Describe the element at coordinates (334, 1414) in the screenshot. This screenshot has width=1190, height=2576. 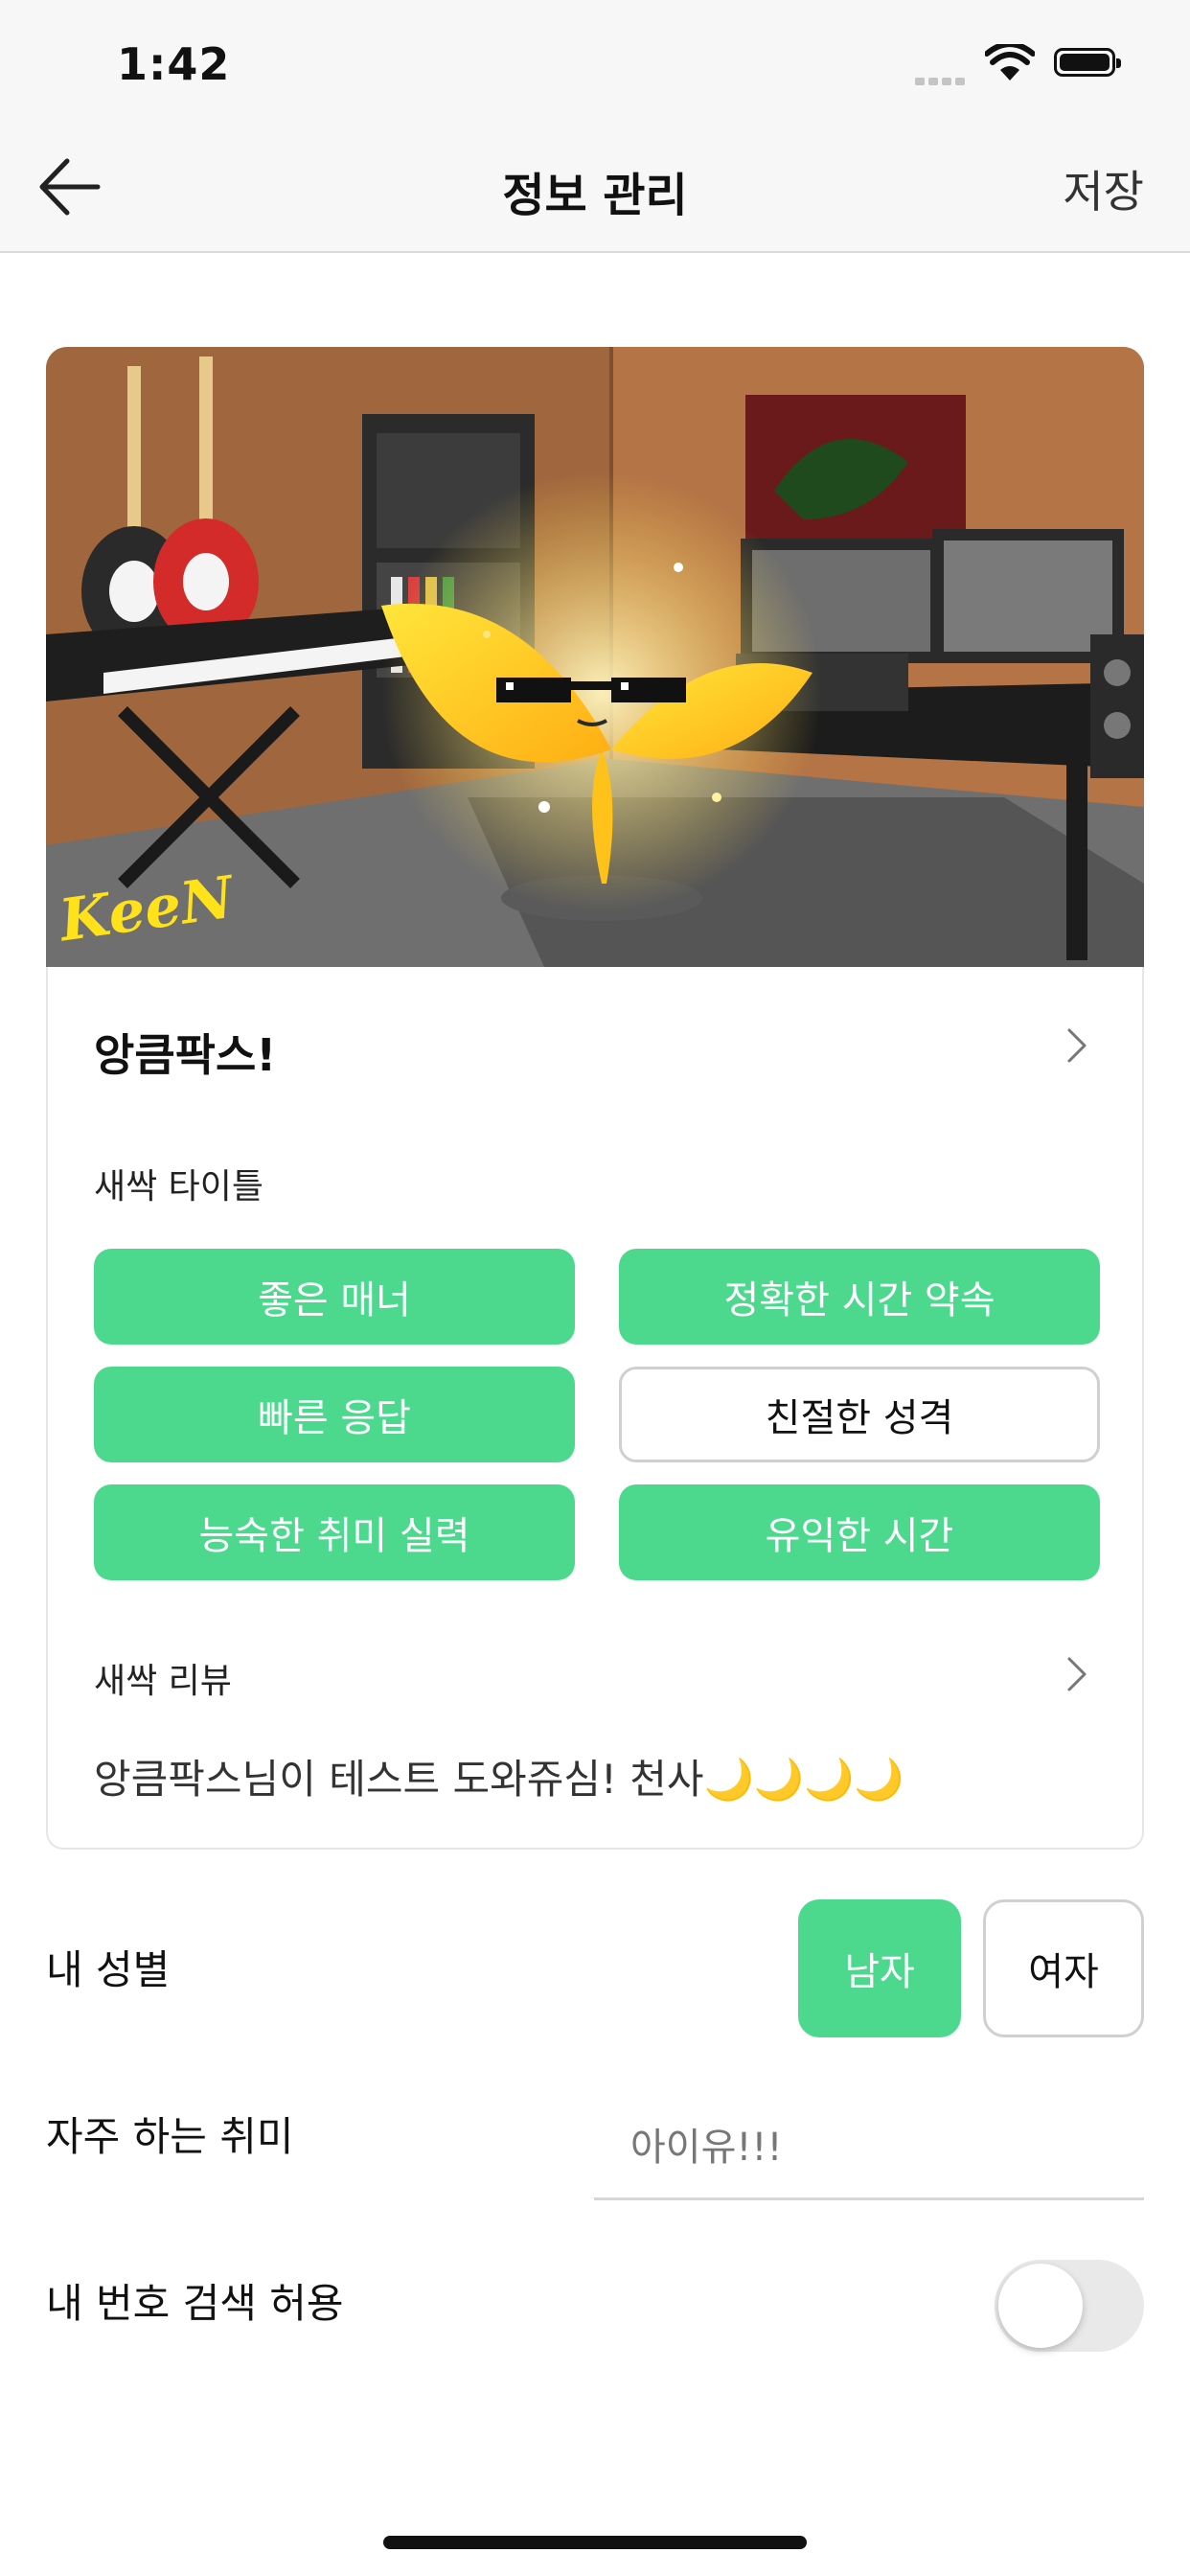
I see `tag-fast-response: 빠른 응답` at that location.